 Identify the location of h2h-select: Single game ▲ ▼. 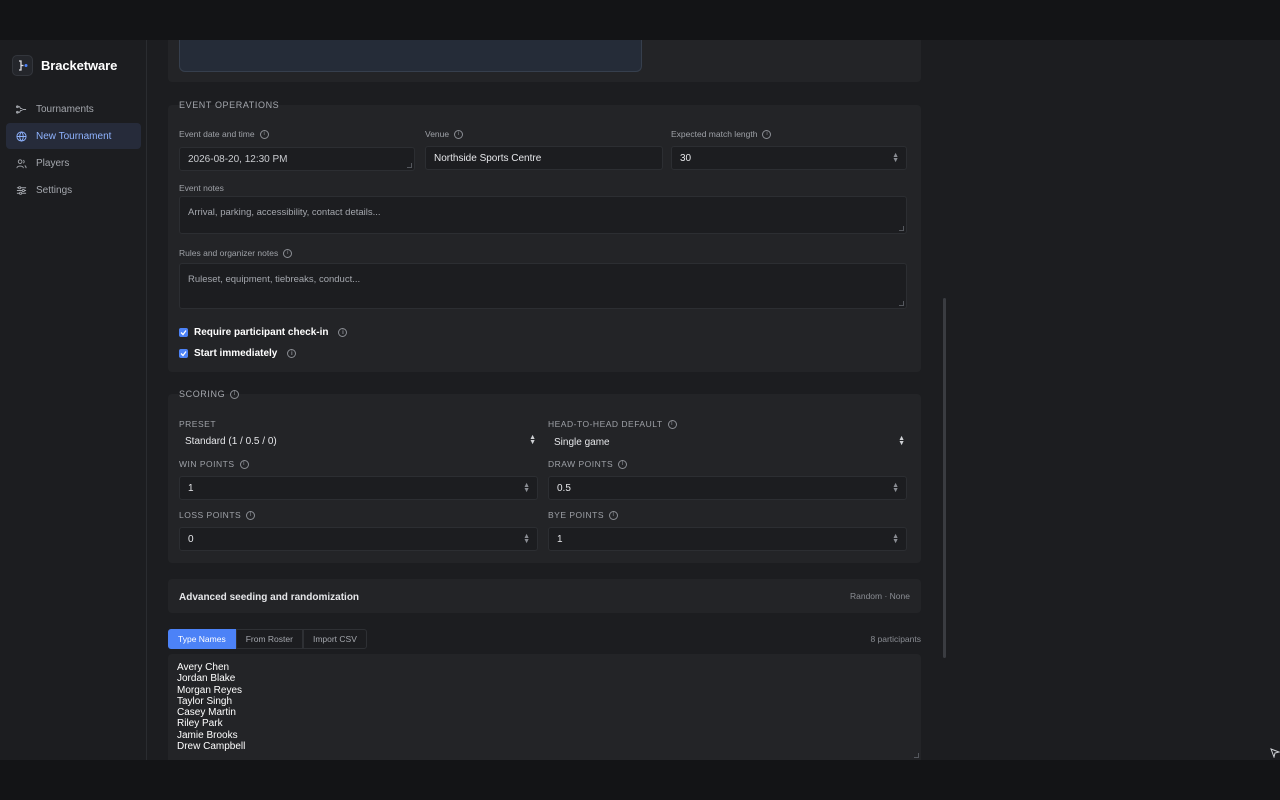
(728, 442).